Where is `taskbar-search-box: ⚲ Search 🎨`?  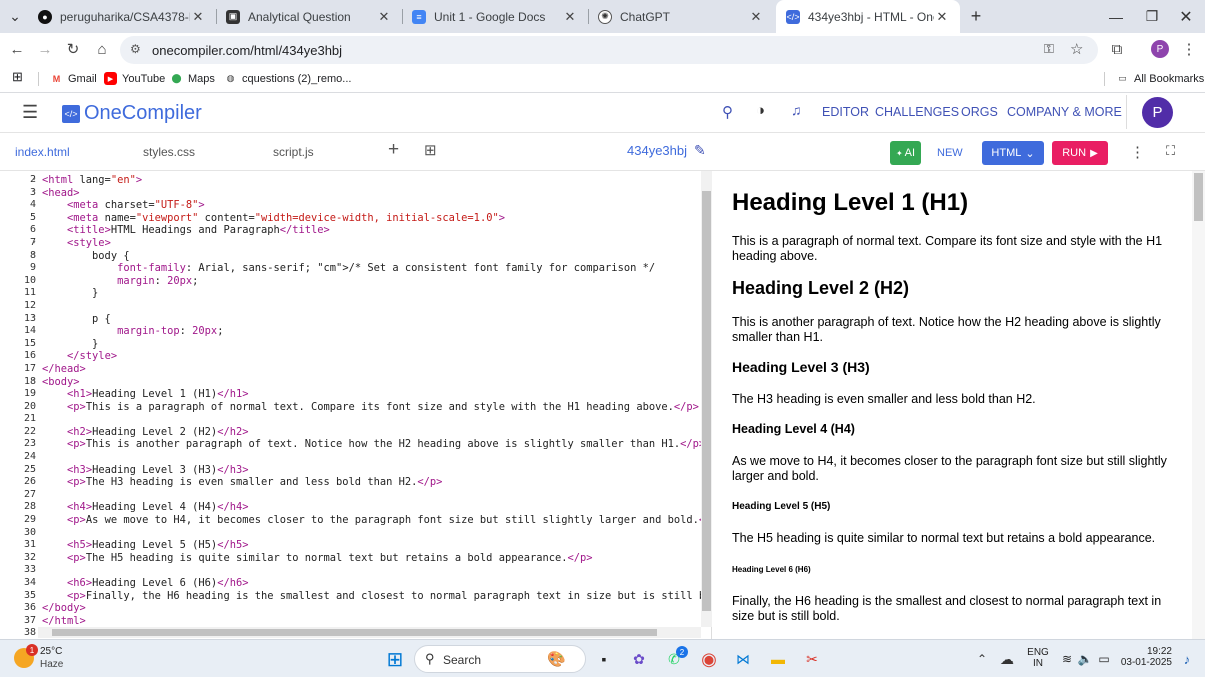 taskbar-search-box: ⚲ Search 🎨 is located at coordinates (500, 659).